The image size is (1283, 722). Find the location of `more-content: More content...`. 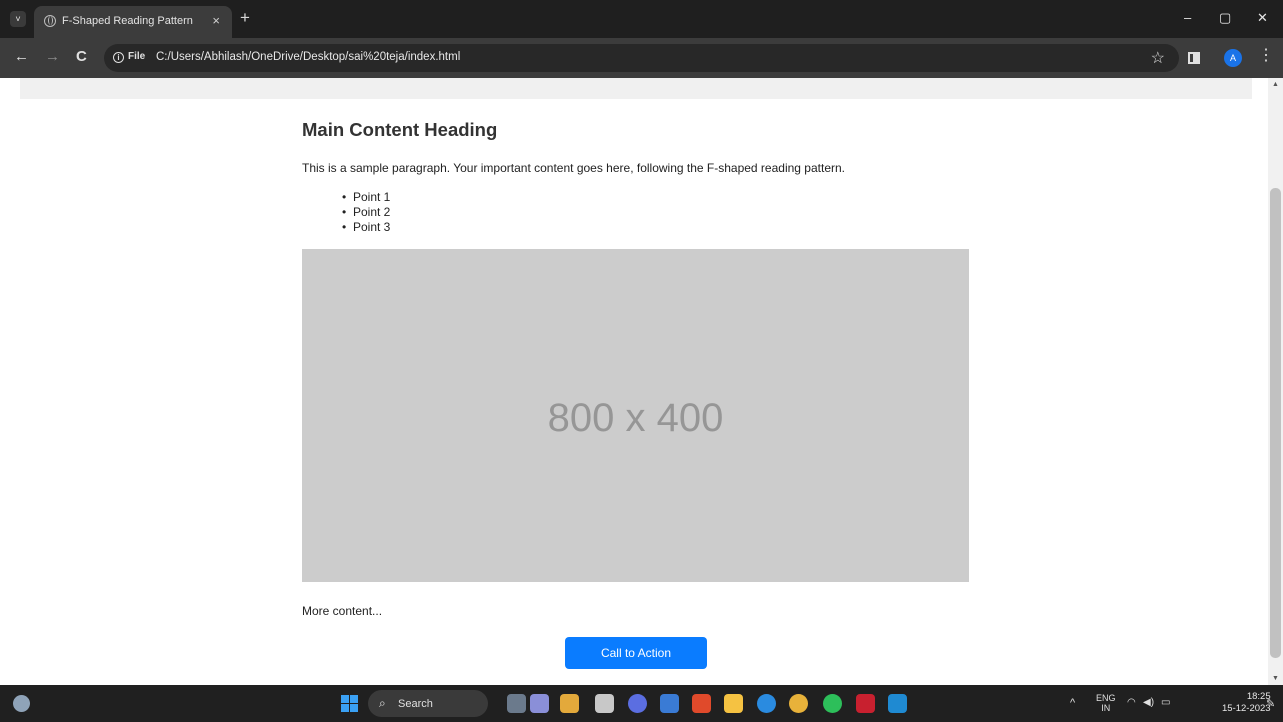

more-content: More content... is located at coordinates (342, 611).